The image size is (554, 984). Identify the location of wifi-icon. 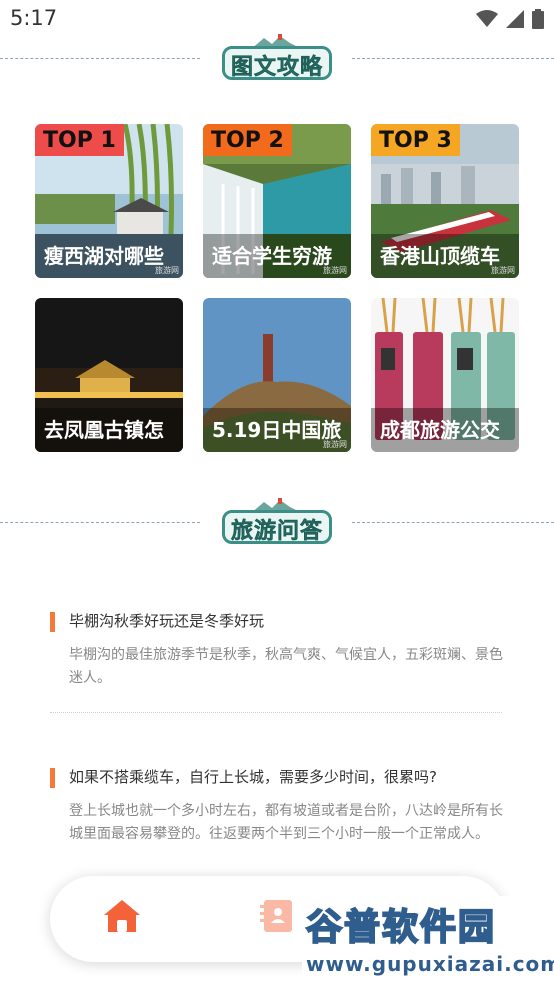
(487, 18).